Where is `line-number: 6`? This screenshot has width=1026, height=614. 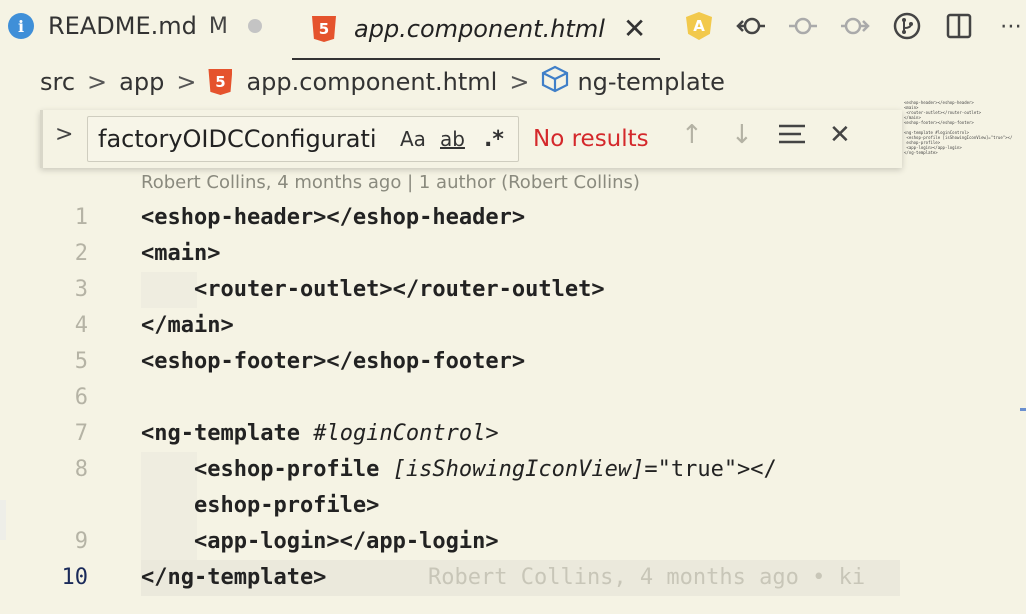 line-number: 6 is located at coordinates (81, 397).